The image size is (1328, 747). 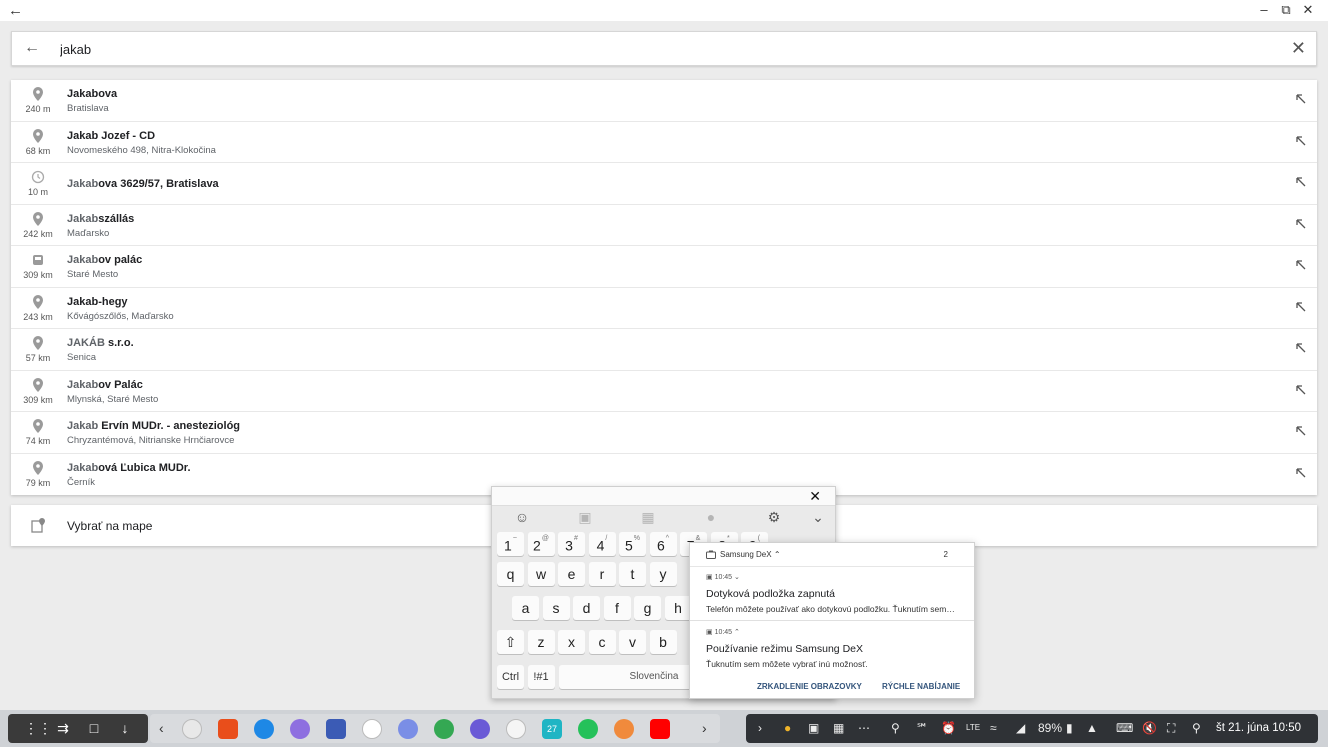 What do you see at coordinates (809, 686) in the screenshot?
I see `screen-mirroring-button: ZRKADLENIE OBRAZOVKY` at bounding box center [809, 686].